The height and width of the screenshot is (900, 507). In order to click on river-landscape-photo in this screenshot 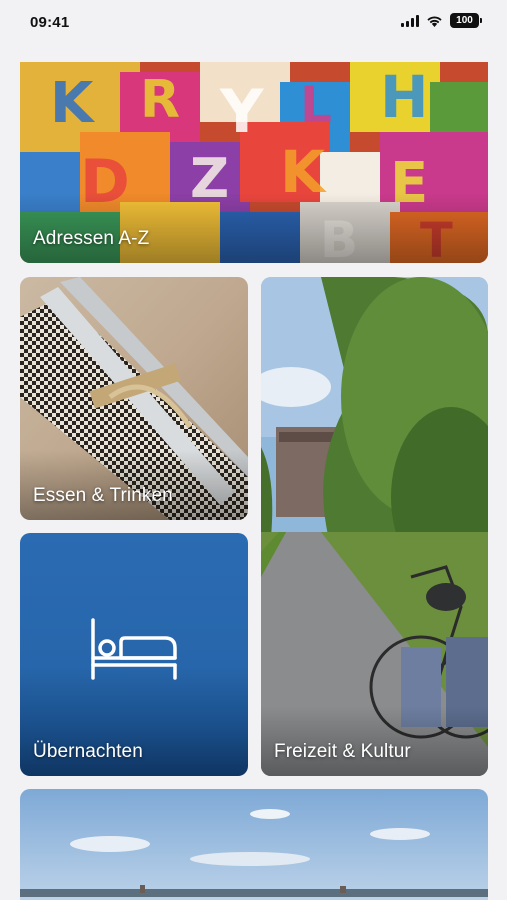, I will do `click(254, 844)`.